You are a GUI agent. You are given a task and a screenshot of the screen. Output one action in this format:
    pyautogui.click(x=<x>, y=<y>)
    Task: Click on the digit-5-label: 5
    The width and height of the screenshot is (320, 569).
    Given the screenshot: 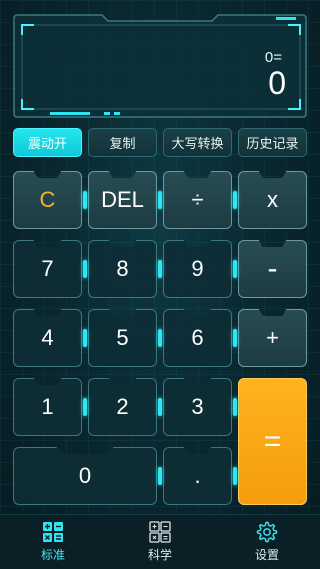 What is the action you would take?
    pyautogui.click(x=122, y=337)
    